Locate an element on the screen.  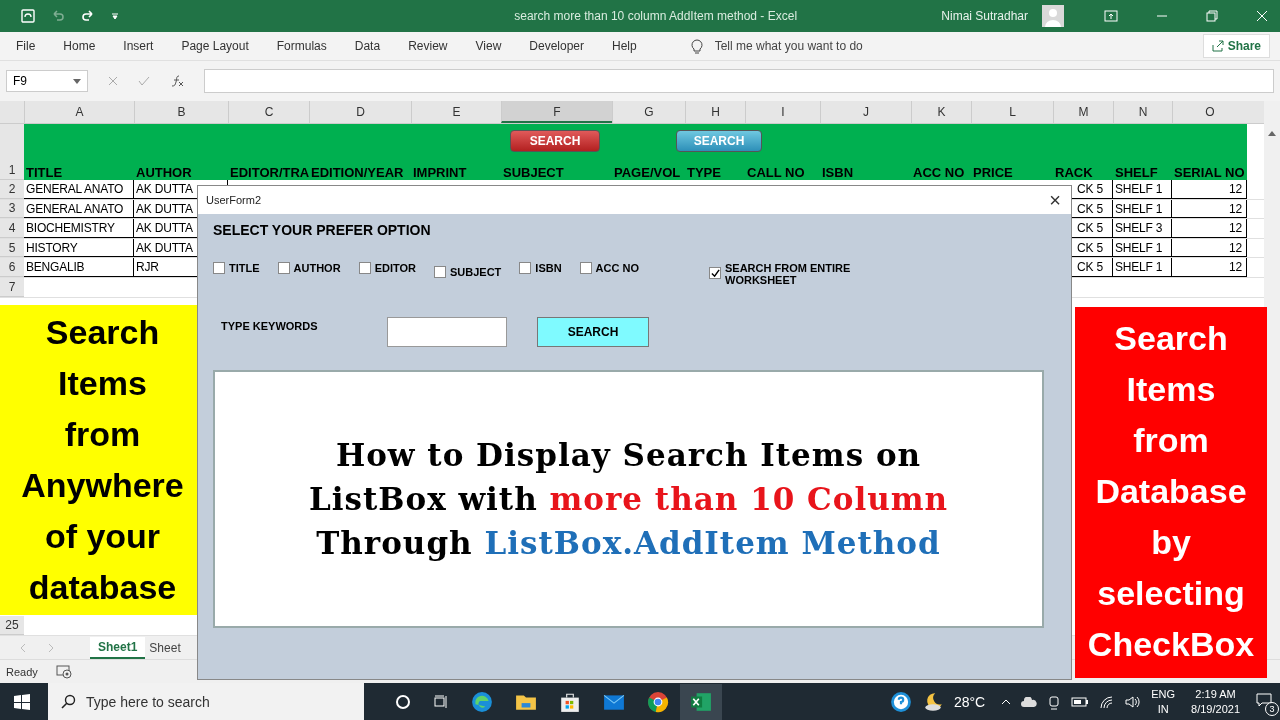
customize-icon is located at coordinates (115, 16).